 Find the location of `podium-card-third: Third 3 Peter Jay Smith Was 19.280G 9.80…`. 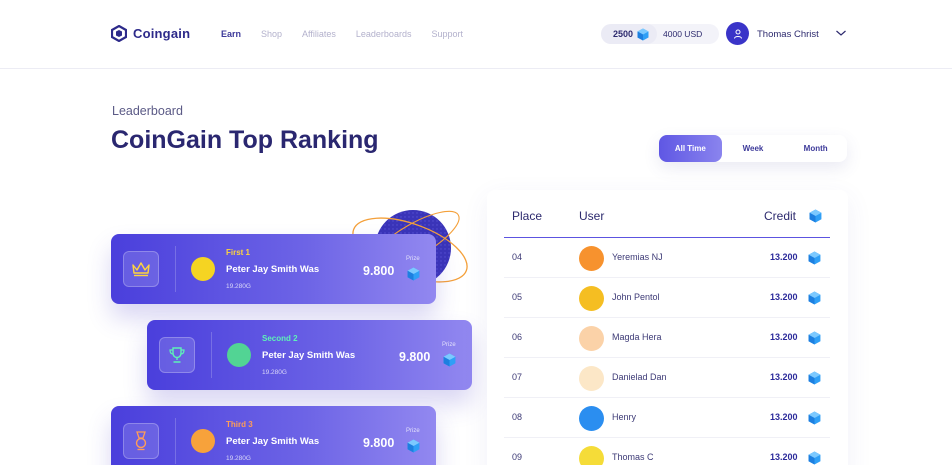

podium-card-third: Third 3 Peter Jay Smith Was 19.280G 9.80… is located at coordinates (273, 435).